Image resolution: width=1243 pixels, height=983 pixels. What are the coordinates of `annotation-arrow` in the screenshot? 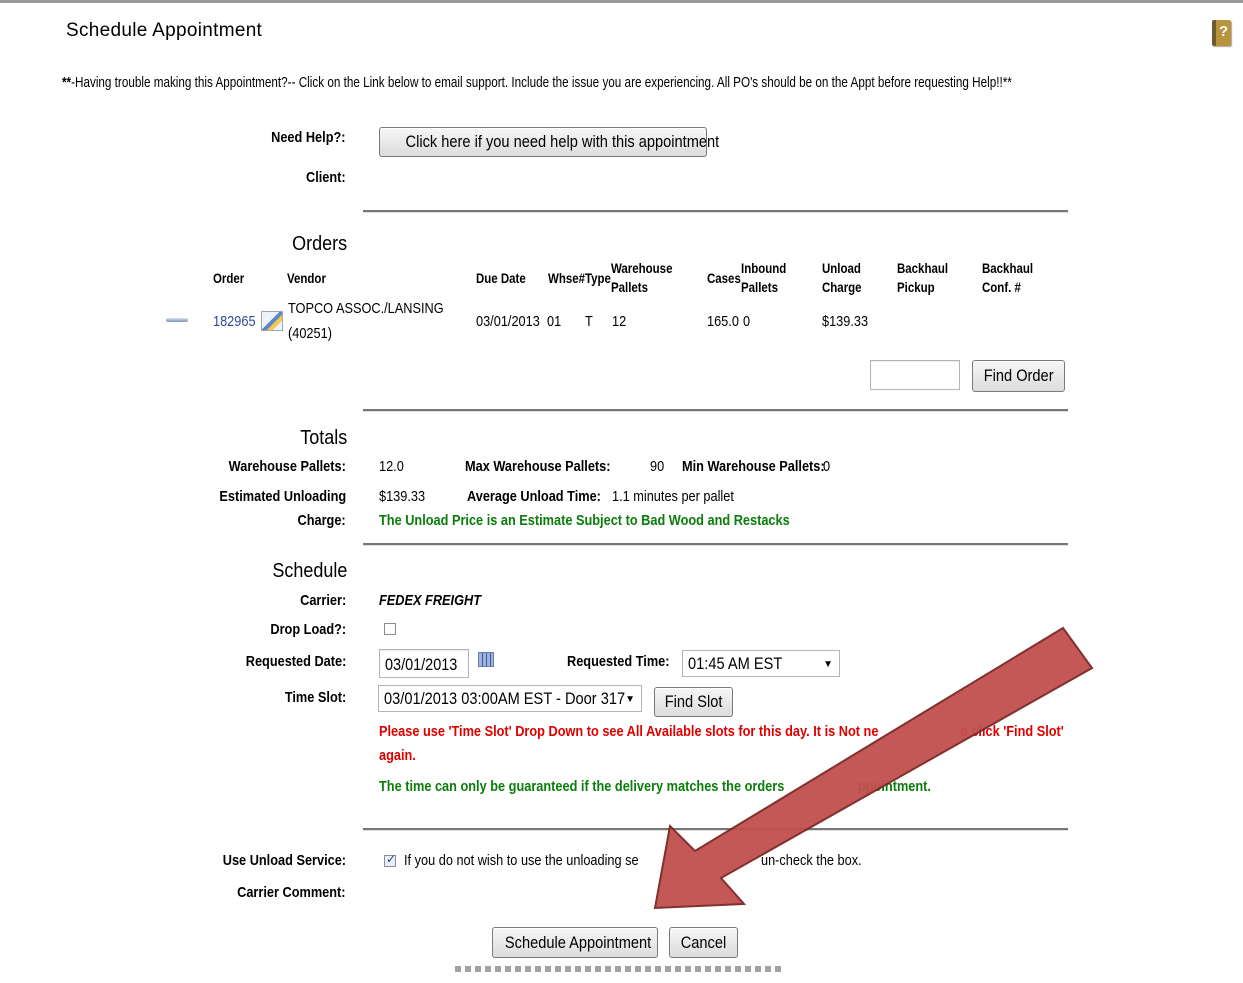 It's located at (873, 768).